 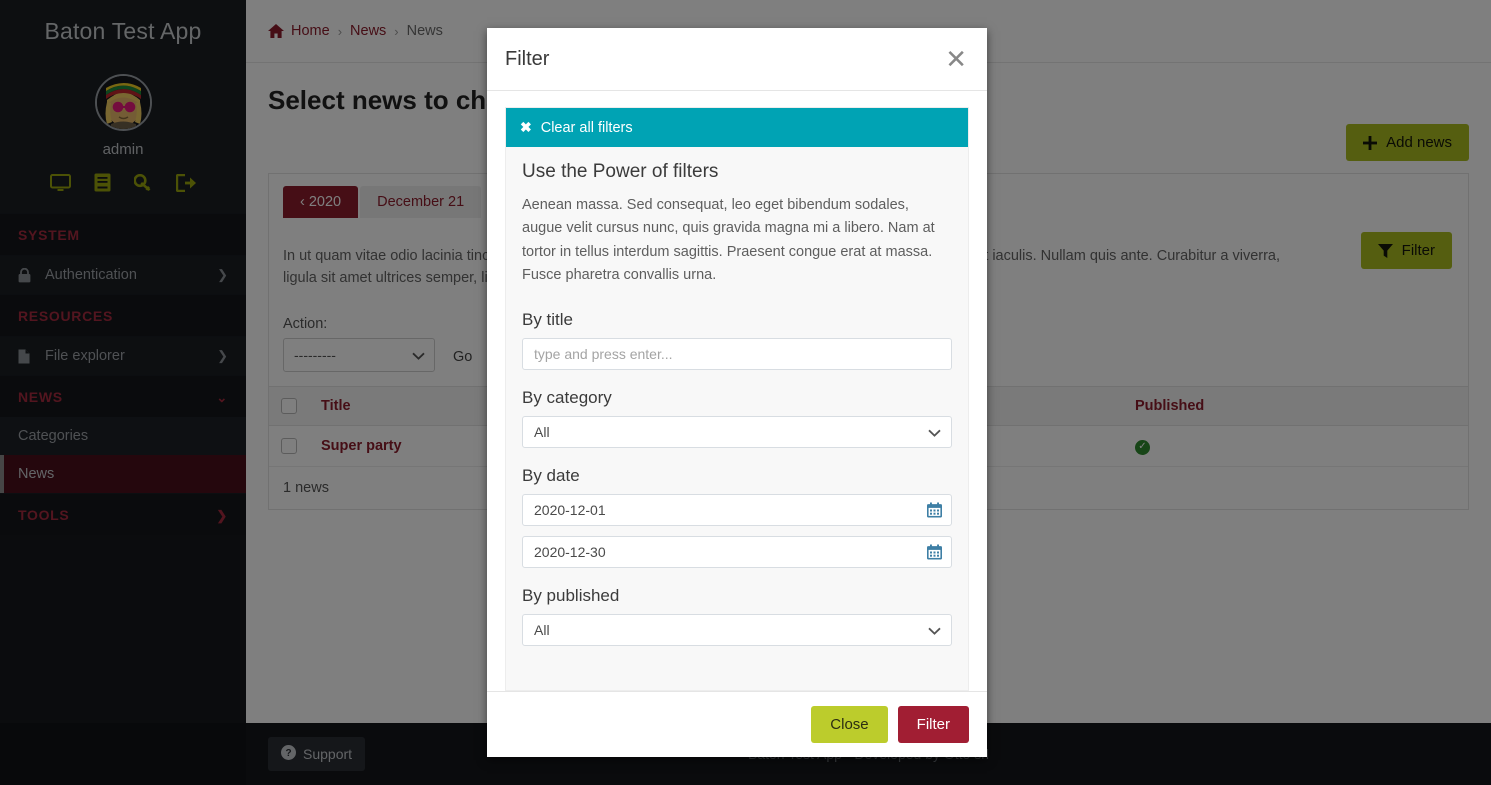 What do you see at coordinates (737, 431) in the screenshot?
I see `category-filter-select: All` at bounding box center [737, 431].